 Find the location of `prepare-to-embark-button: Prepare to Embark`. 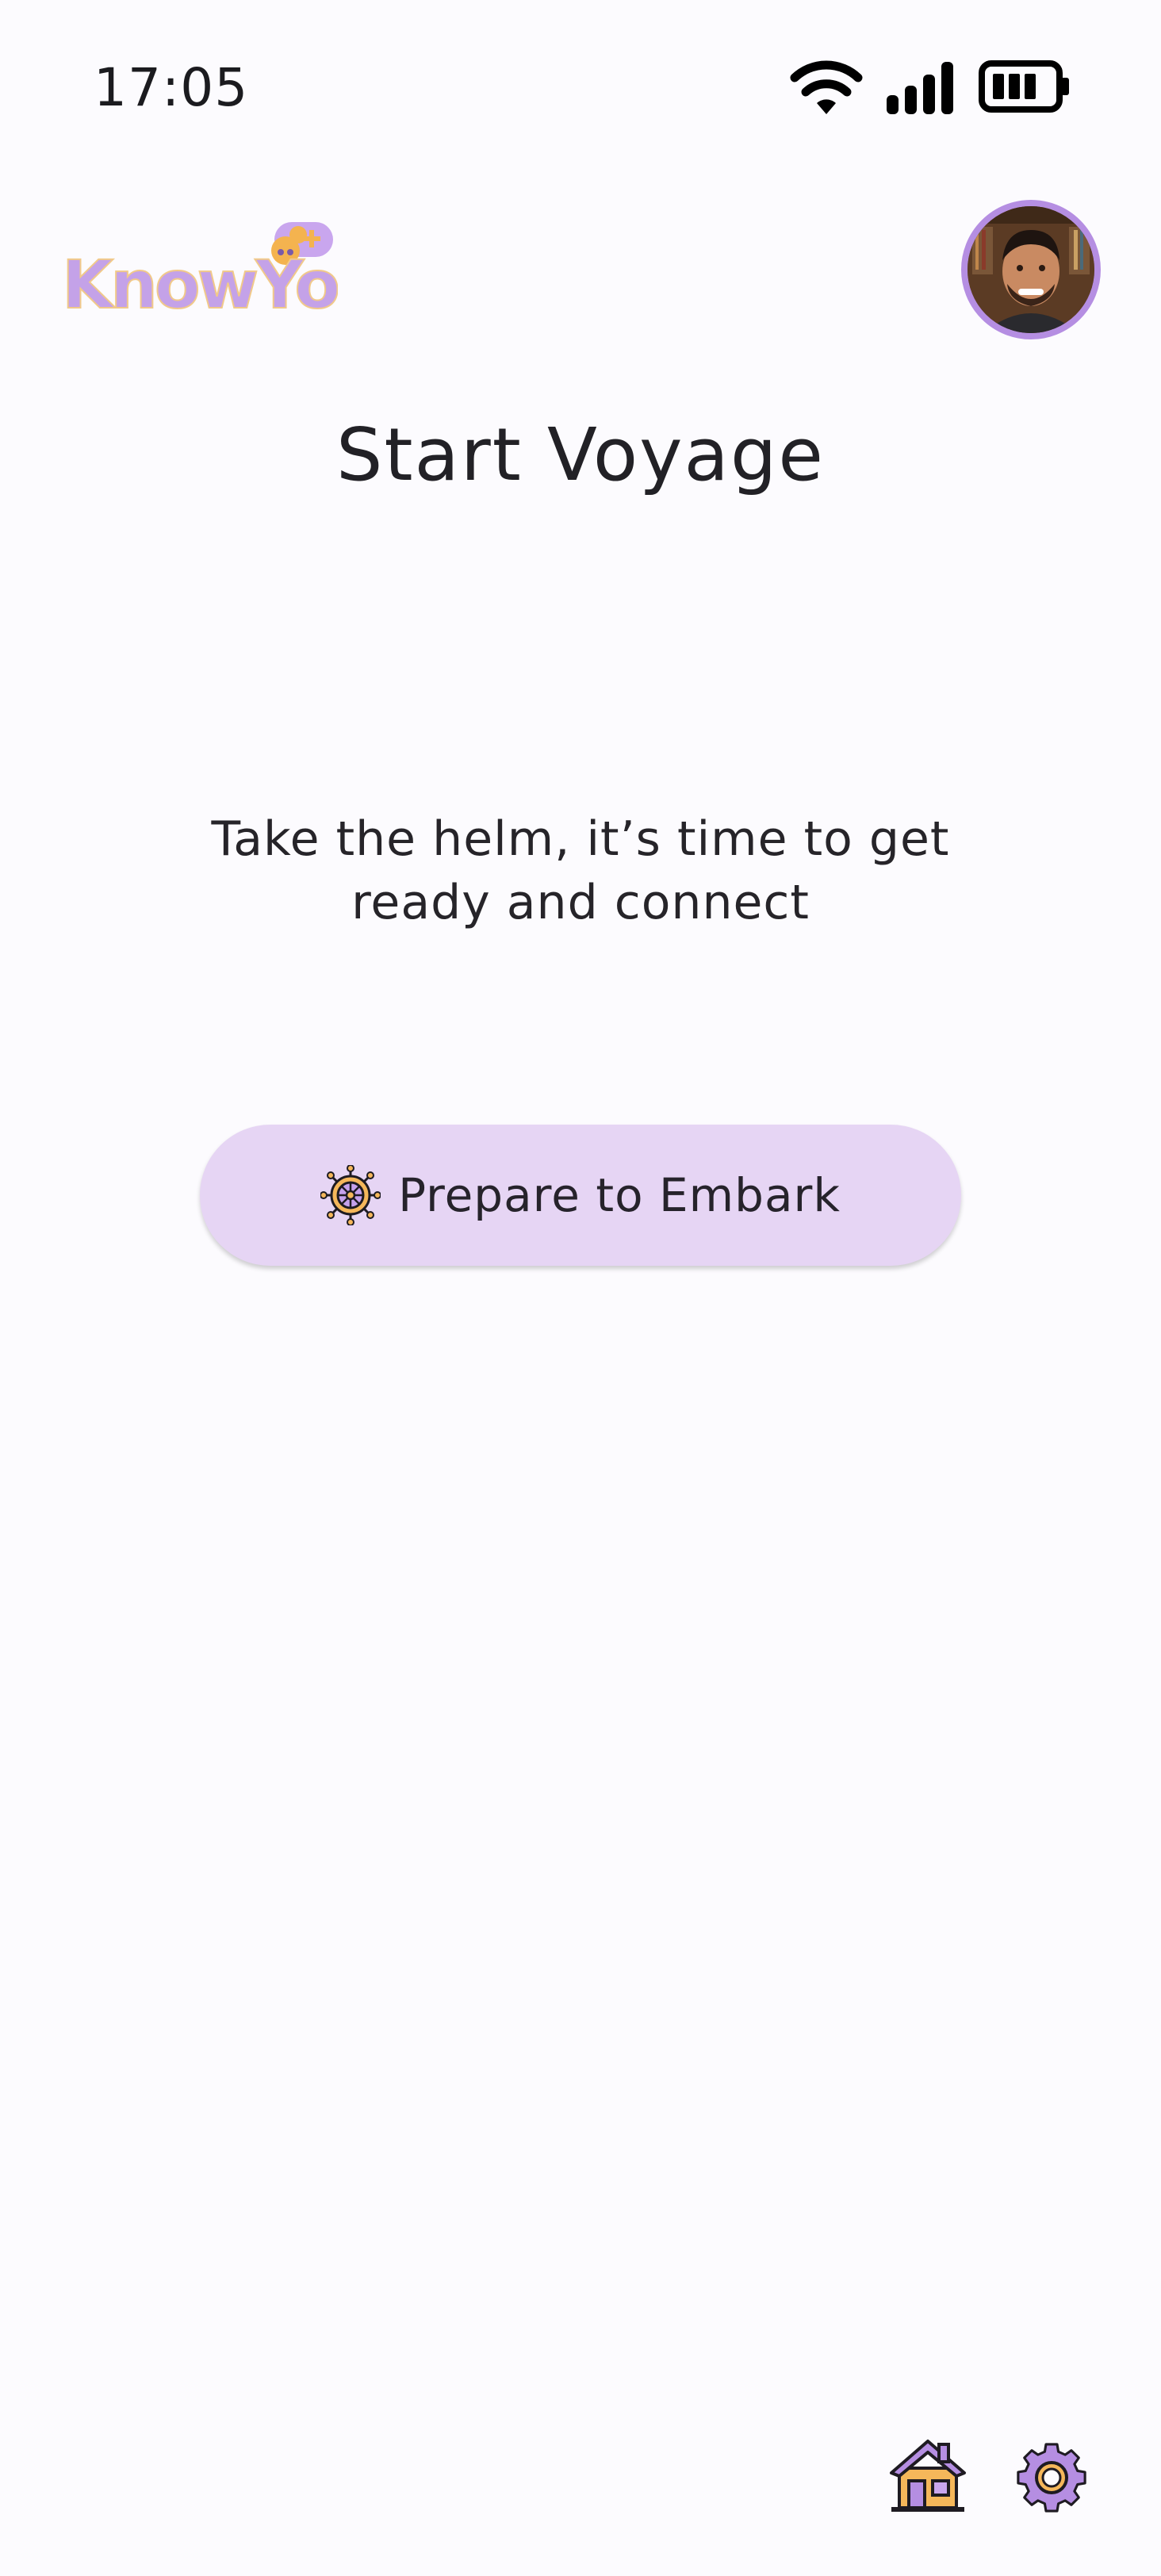

prepare-to-embark-button: Prepare to Embark is located at coordinates (580, 1195).